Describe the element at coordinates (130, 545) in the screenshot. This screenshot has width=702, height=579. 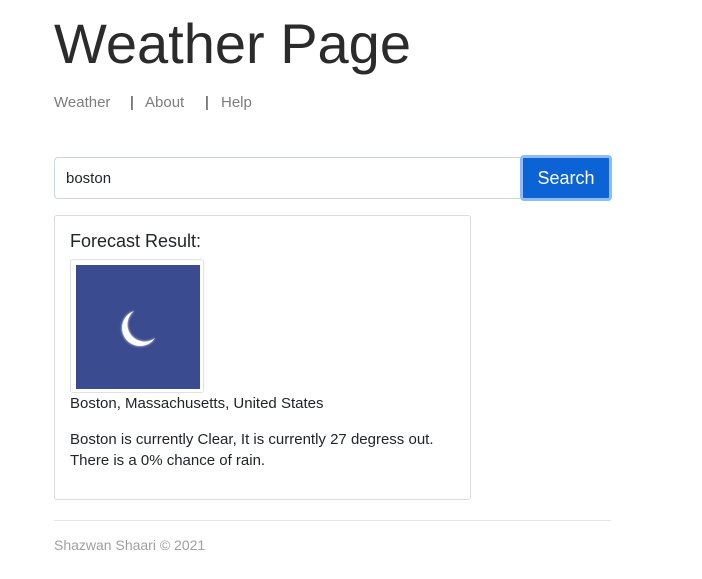
I see `footer-copyright: Shazwan Shaari © 2021` at that location.